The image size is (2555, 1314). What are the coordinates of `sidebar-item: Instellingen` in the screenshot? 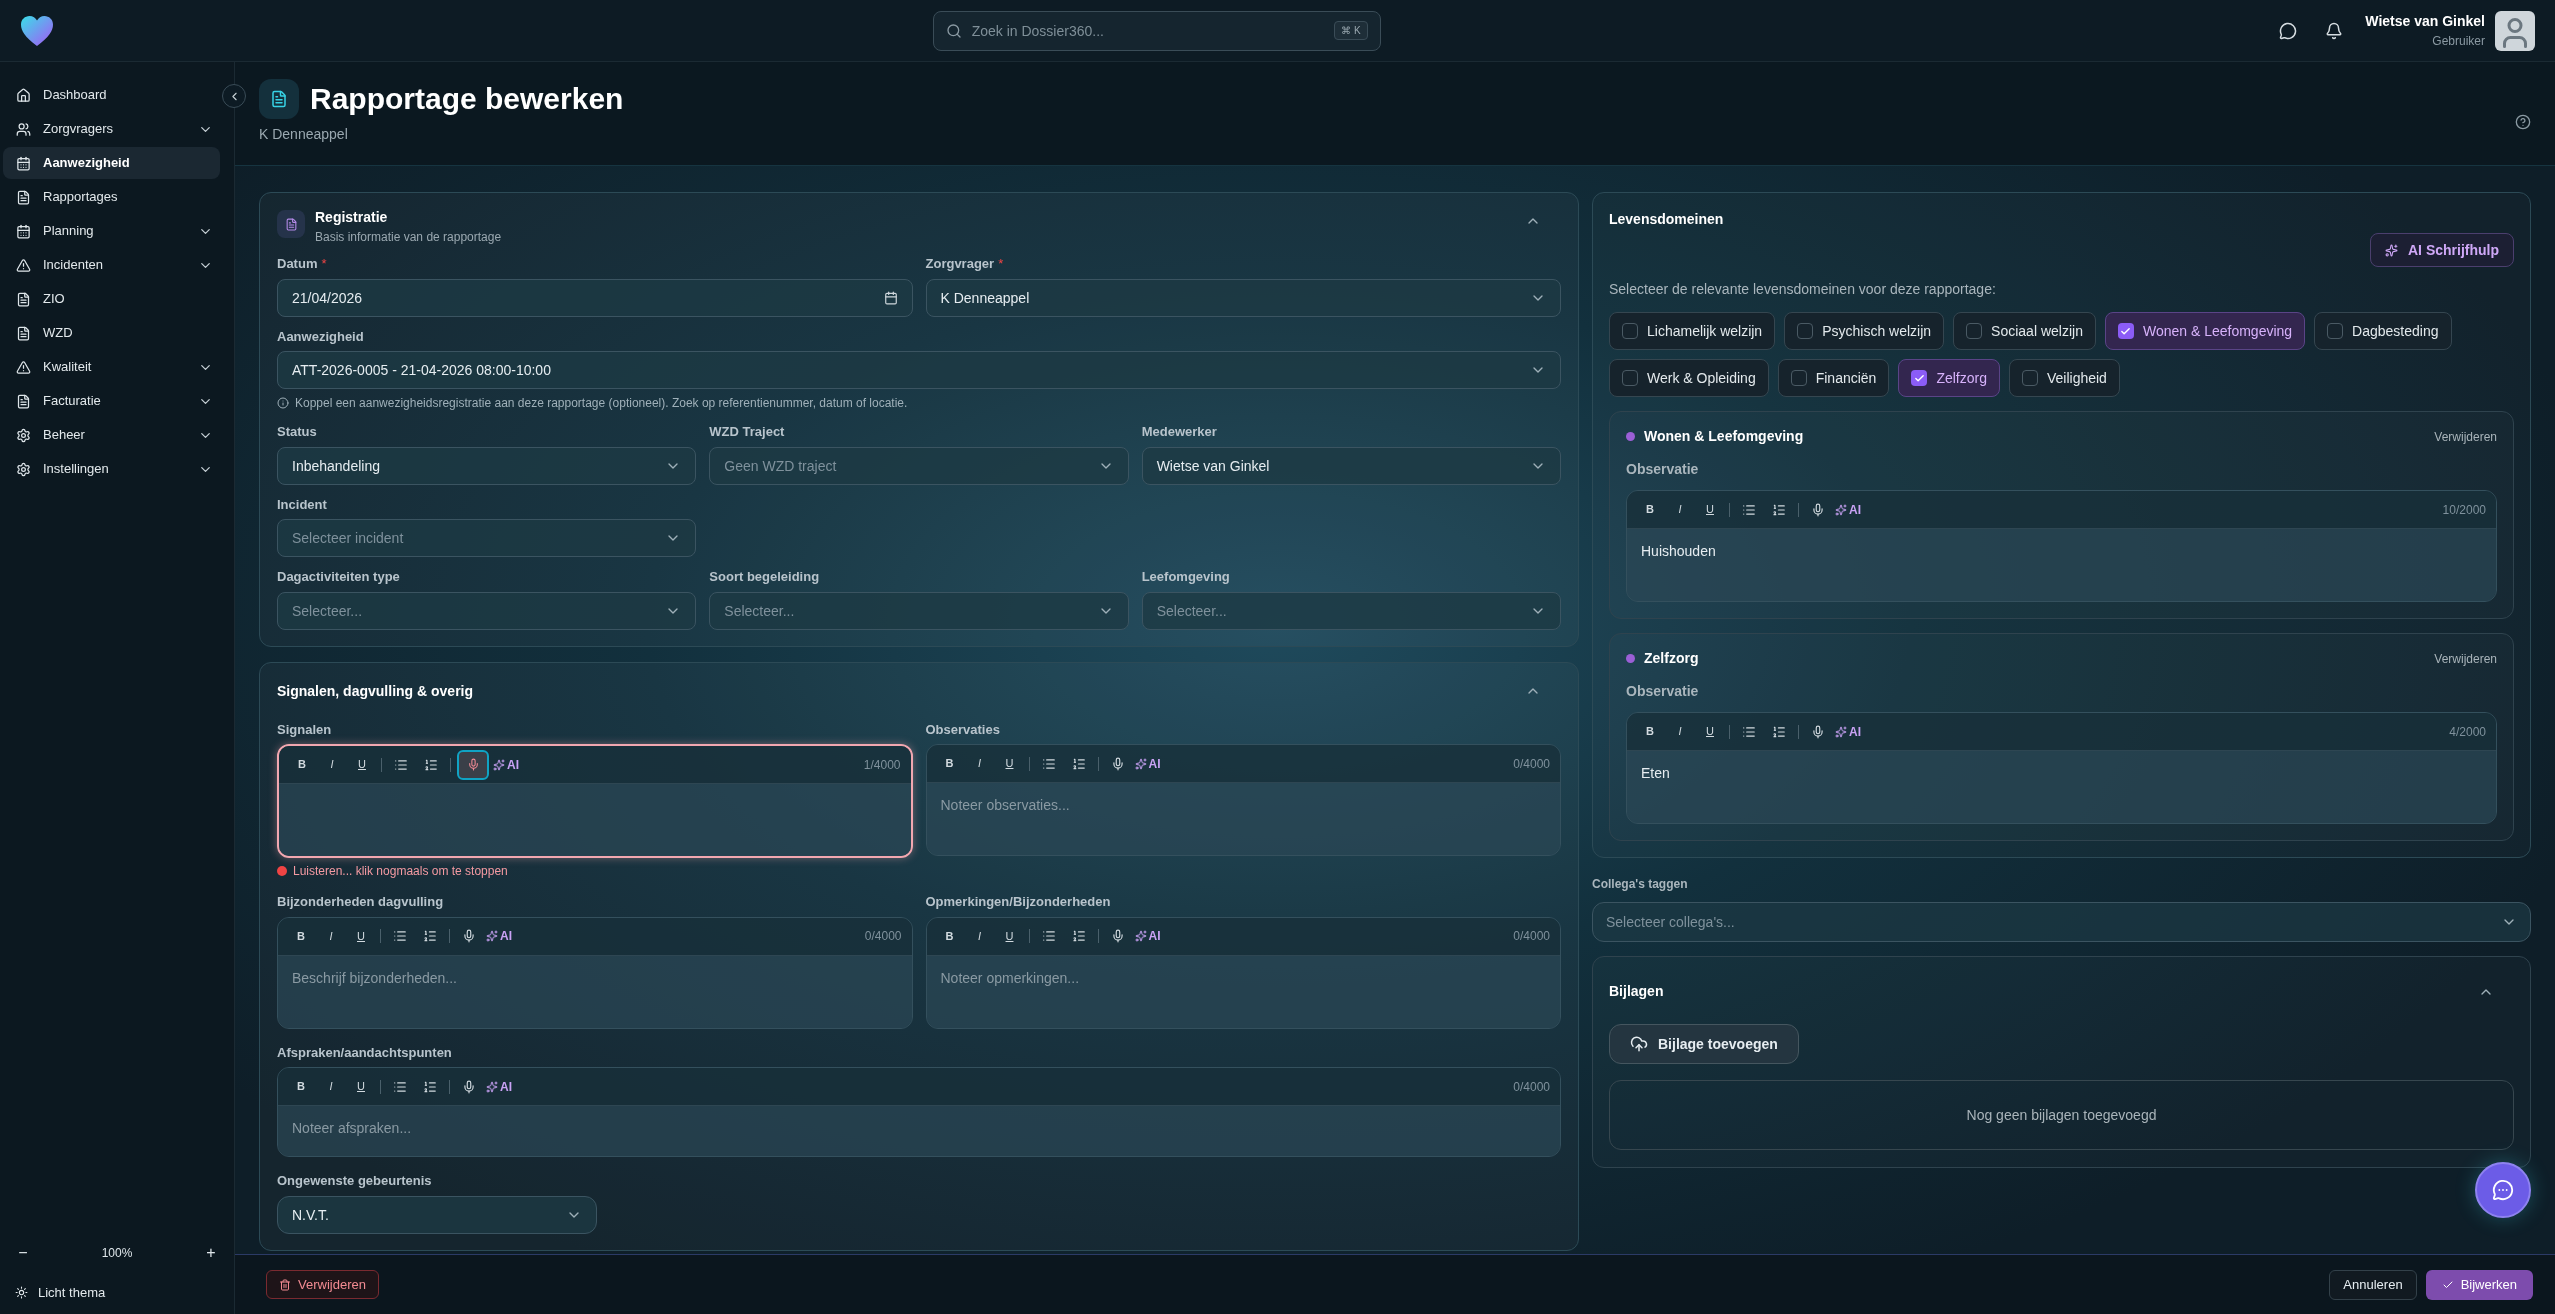 It's located at (111, 469).